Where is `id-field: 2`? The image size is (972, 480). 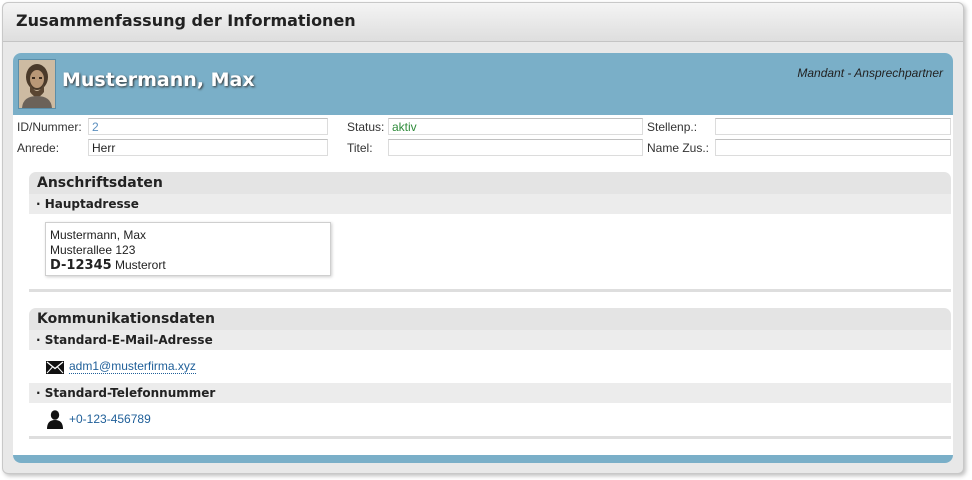
id-field: 2 is located at coordinates (208, 126).